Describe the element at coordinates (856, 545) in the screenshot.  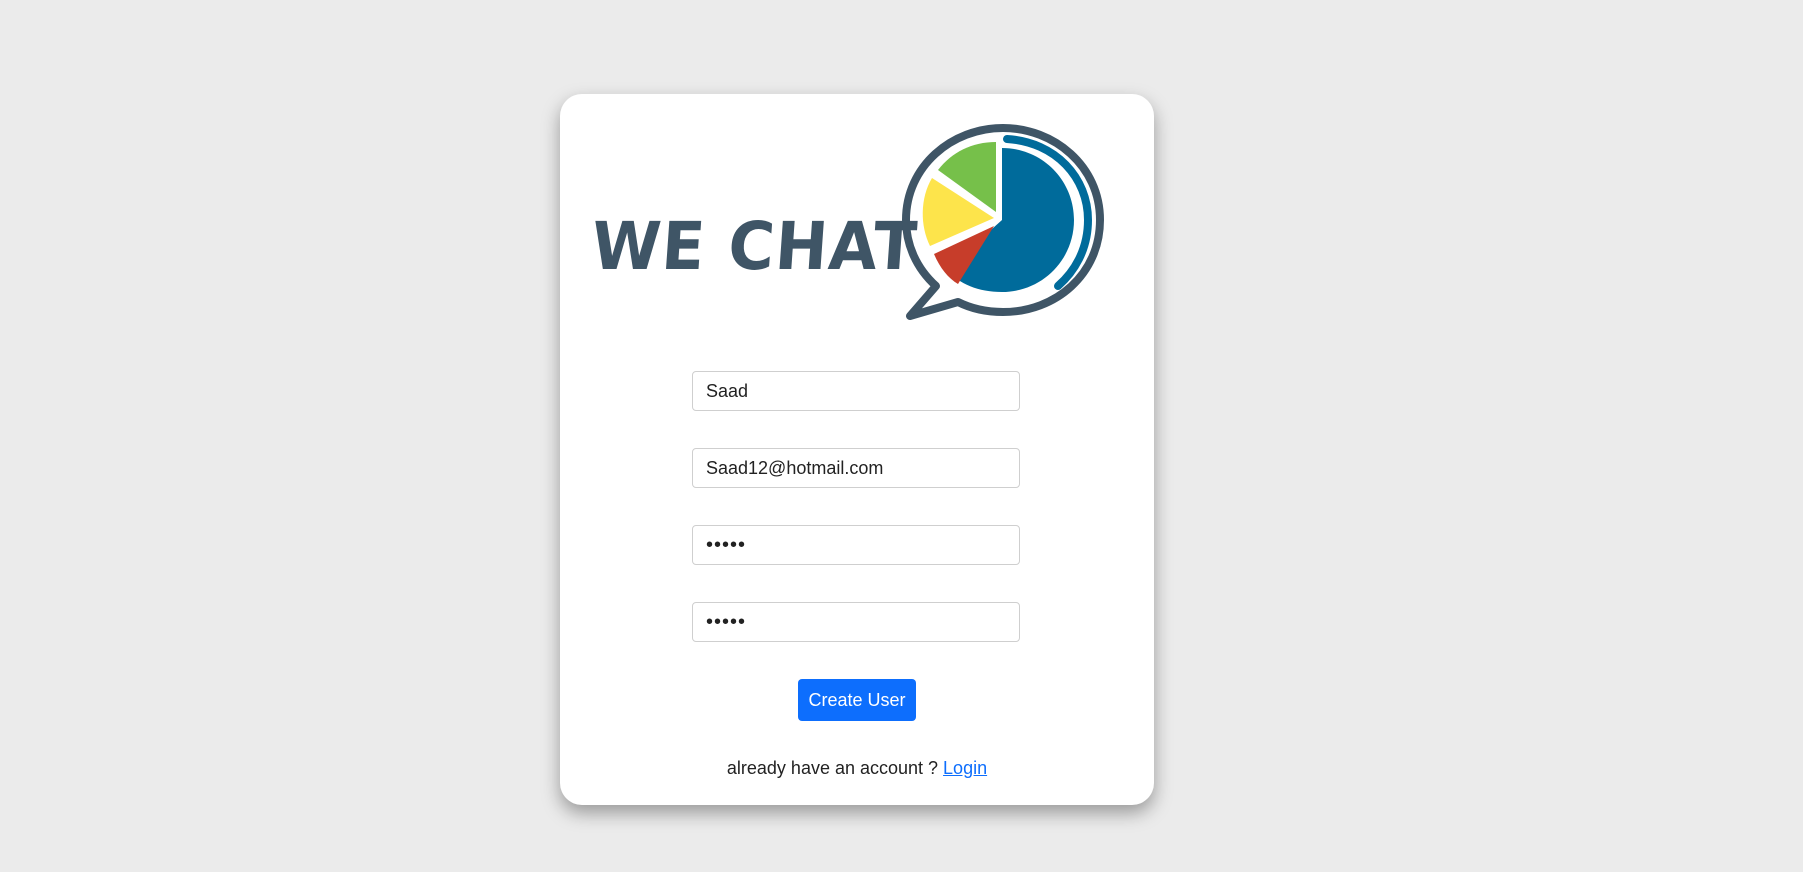
I see `password-input` at that location.